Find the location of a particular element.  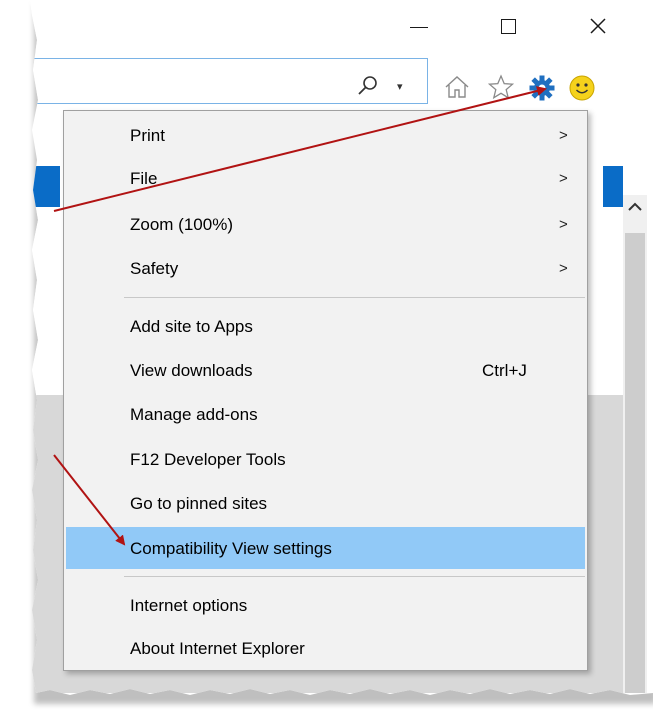

menu-item-label: Safety is located at coordinates (154, 268).